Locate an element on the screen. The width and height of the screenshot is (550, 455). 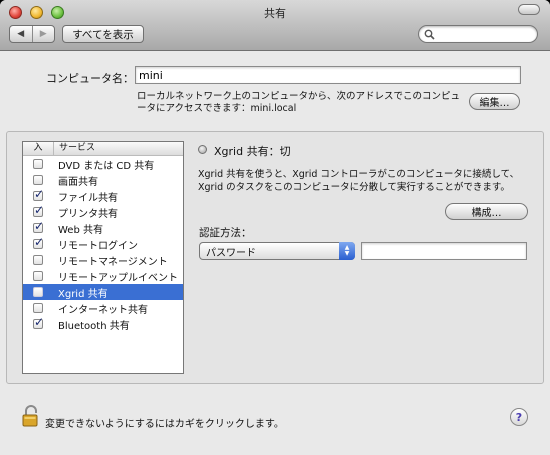
service-status: Xgrid 共有：切 is located at coordinates (252, 151).